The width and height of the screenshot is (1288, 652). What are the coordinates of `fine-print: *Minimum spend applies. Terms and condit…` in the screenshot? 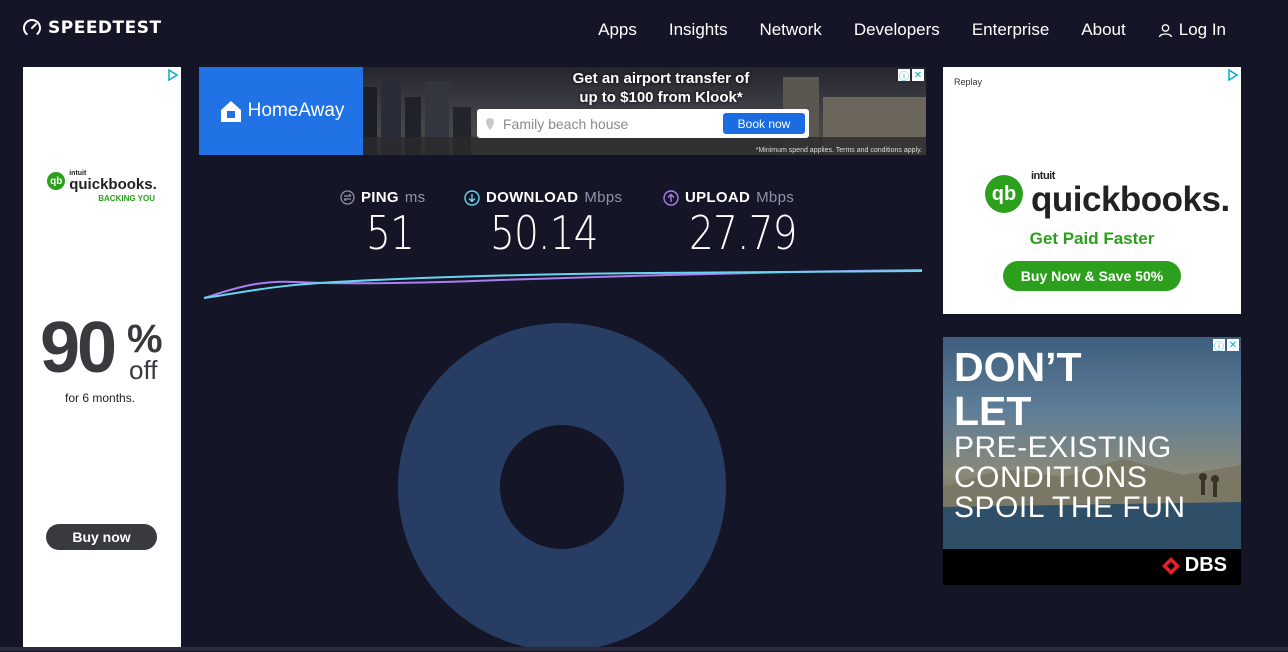 It's located at (838, 150).